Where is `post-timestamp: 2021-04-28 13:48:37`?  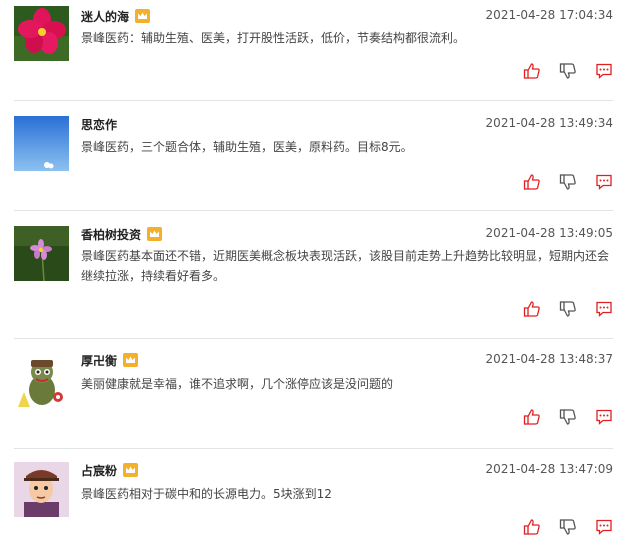 post-timestamp: 2021-04-28 13:48:37 is located at coordinates (549, 359).